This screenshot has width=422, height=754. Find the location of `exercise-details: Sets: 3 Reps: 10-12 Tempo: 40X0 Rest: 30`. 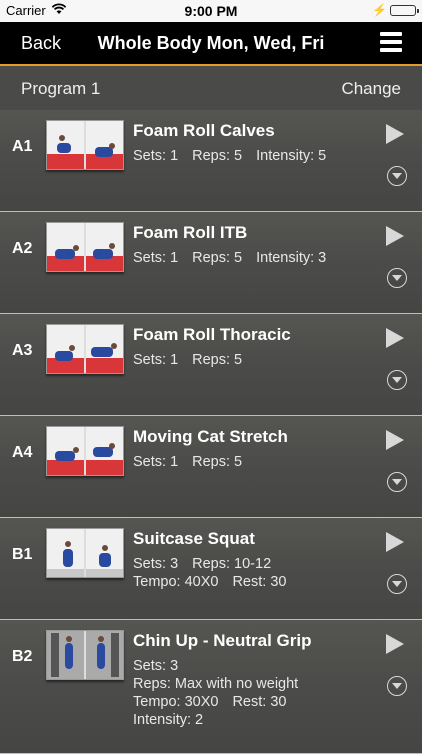

exercise-details: Sets: 3 Reps: 10-12 Tempo: 40X0 Rest: 30 is located at coordinates (216, 573).